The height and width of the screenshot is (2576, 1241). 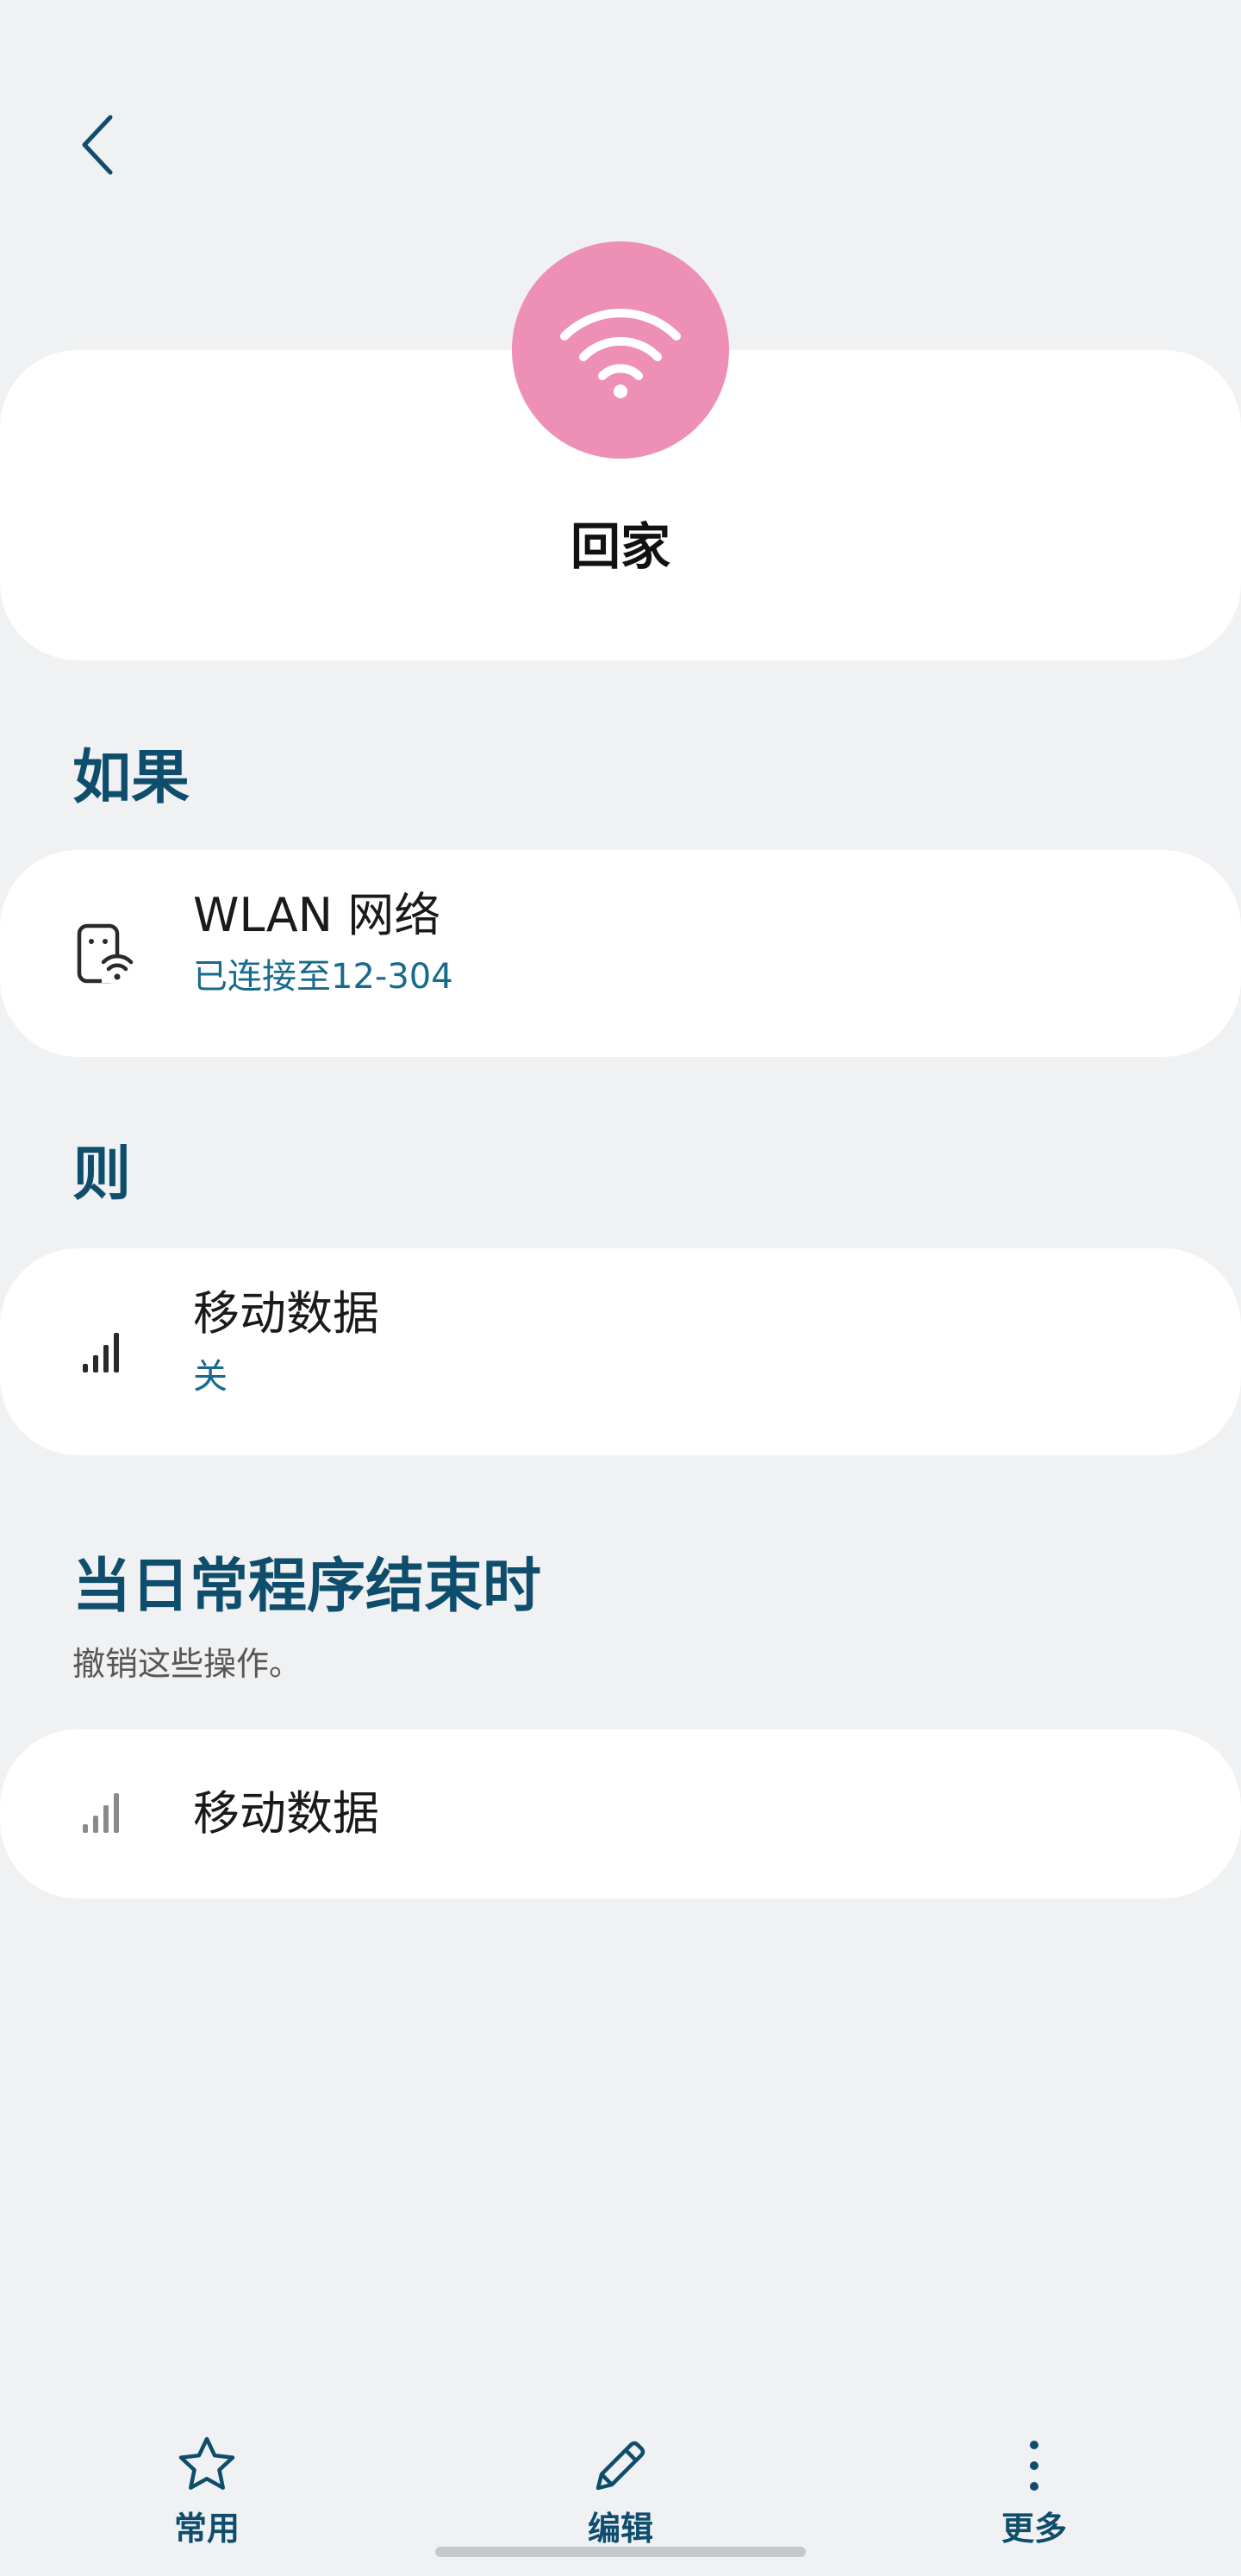 What do you see at coordinates (620, 2552) in the screenshot?
I see `home-indicator` at bounding box center [620, 2552].